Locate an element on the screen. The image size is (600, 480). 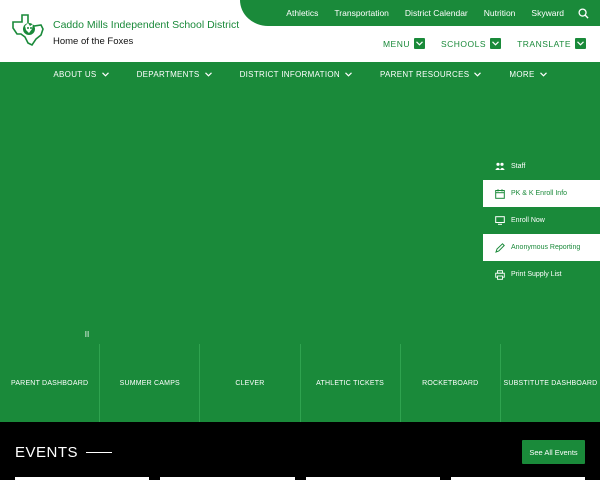
quicklink-enroll-now: Enroll Now is located at coordinates (541, 220).